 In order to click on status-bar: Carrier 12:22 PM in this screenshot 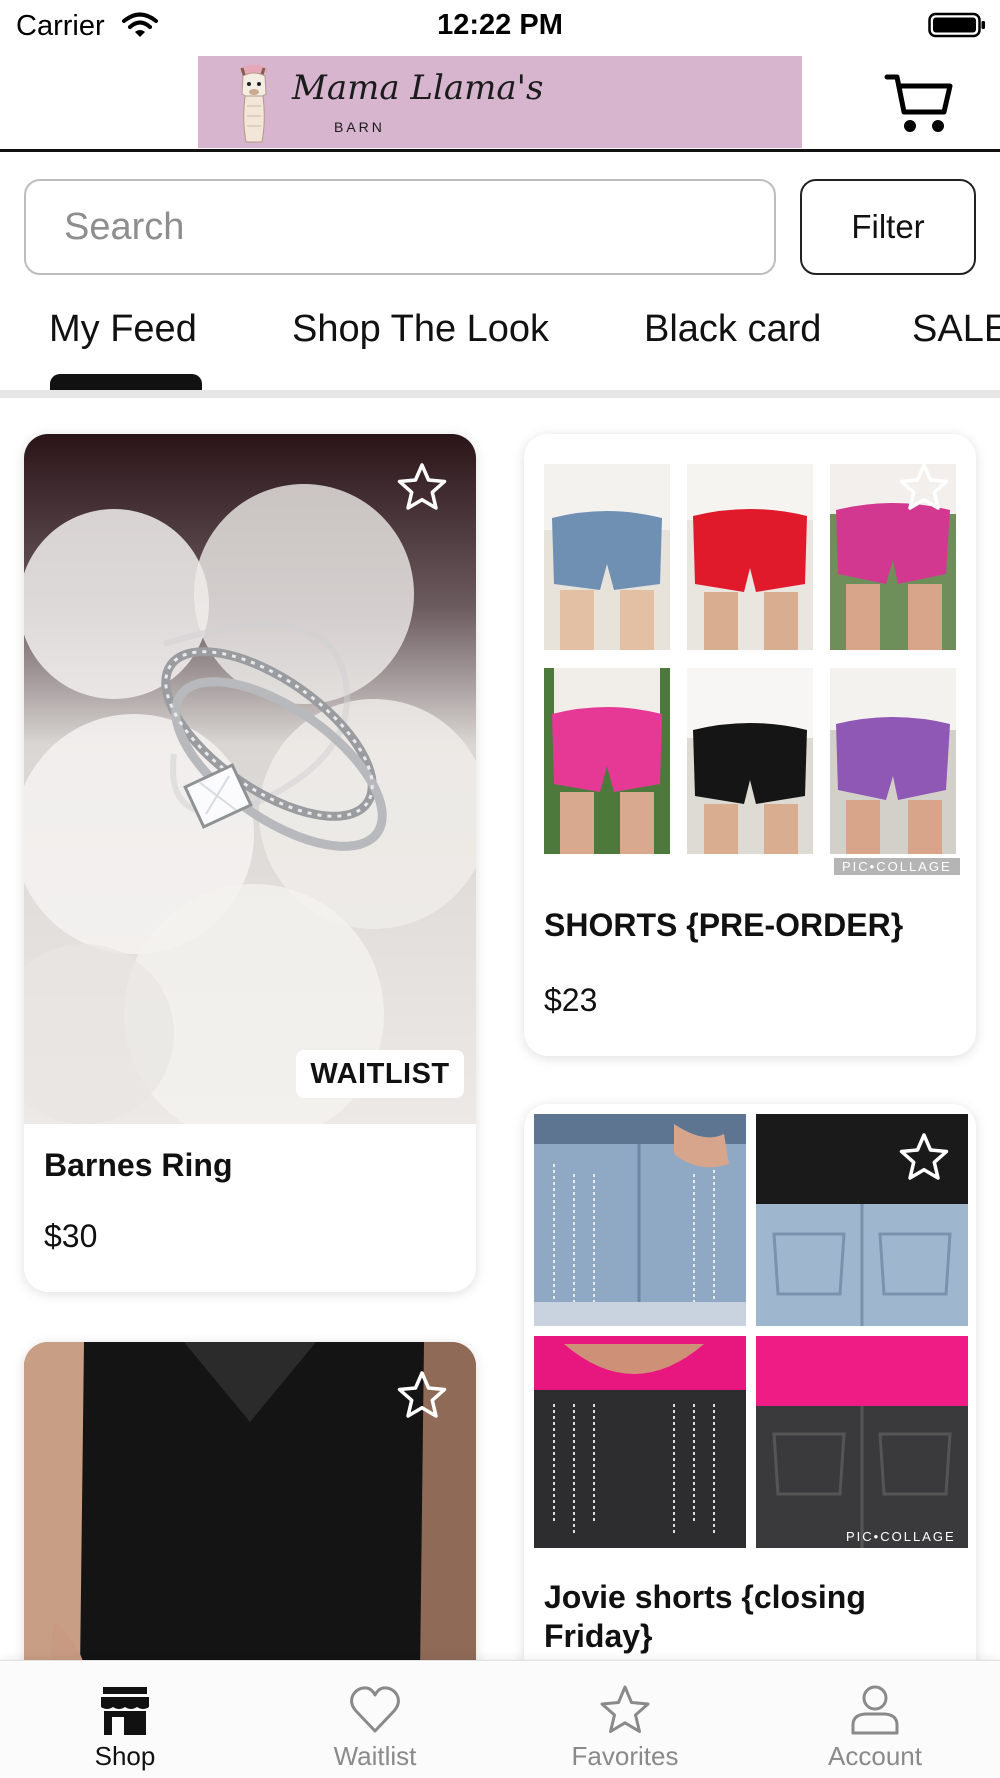, I will do `click(500, 26)`.